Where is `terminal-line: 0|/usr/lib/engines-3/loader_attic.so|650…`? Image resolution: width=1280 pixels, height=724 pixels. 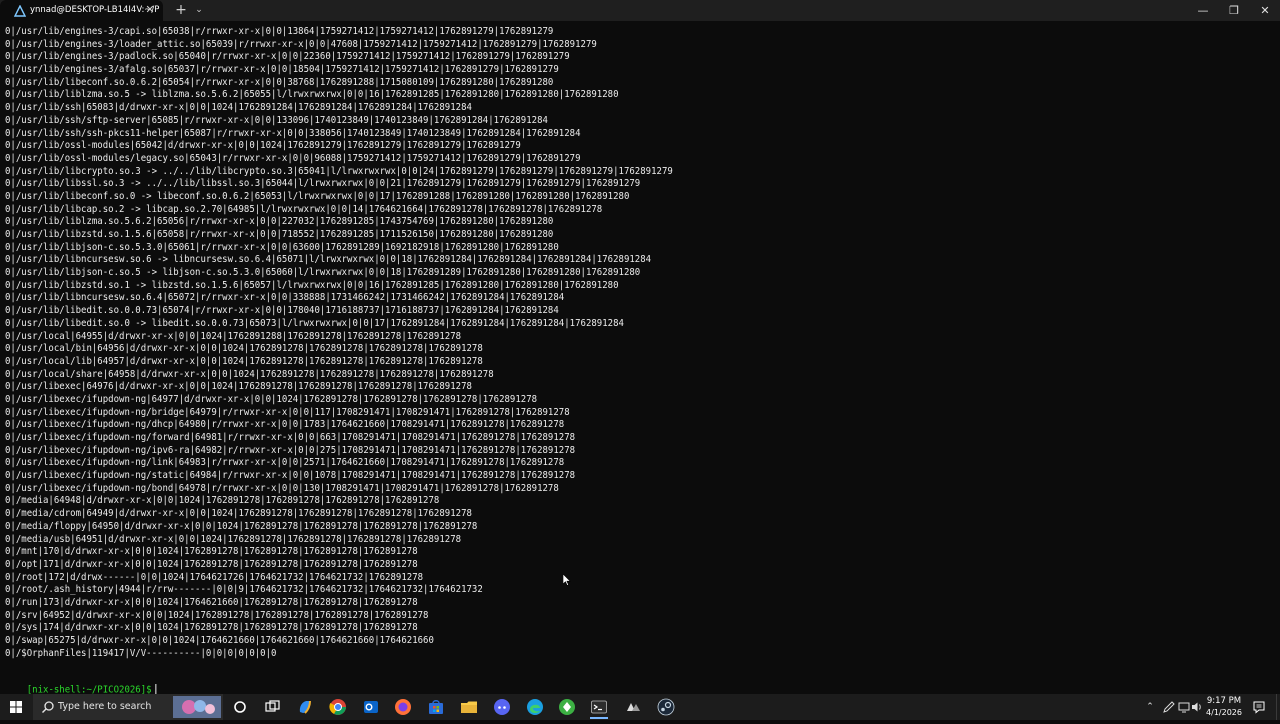
terminal-line: 0|/usr/lib/engines-3/loader_attic.so|650… is located at coordinates (301, 44).